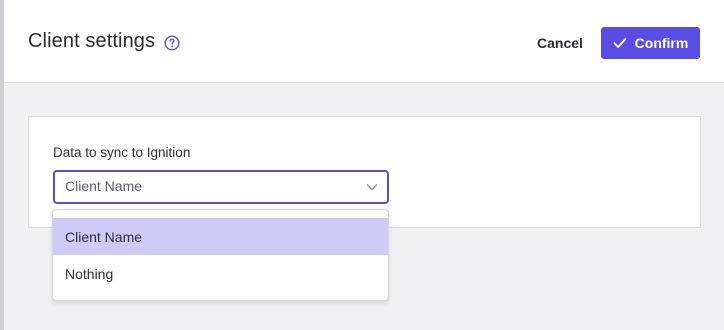 Image resolution: width=724 pixels, height=330 pixels. I want to click on option-client-name: Client Name, so click(220, 236).